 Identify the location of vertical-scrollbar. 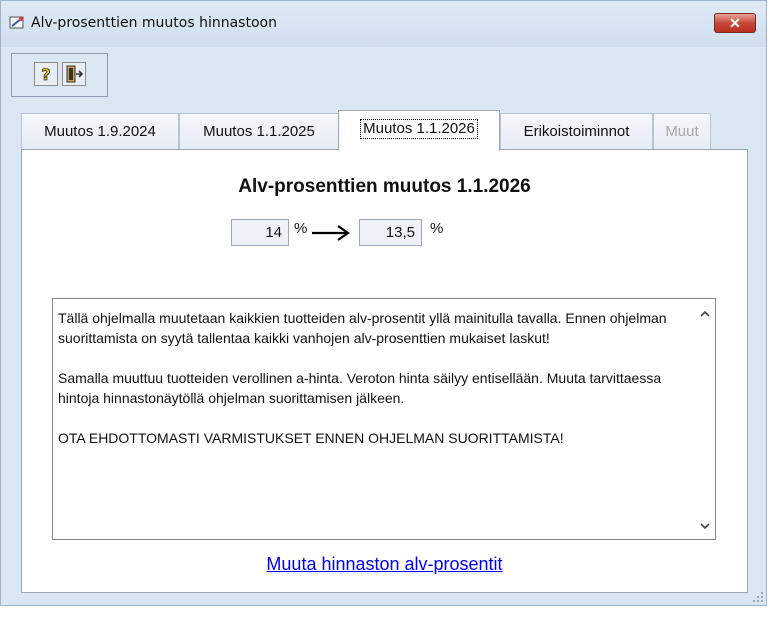
(705, 419).